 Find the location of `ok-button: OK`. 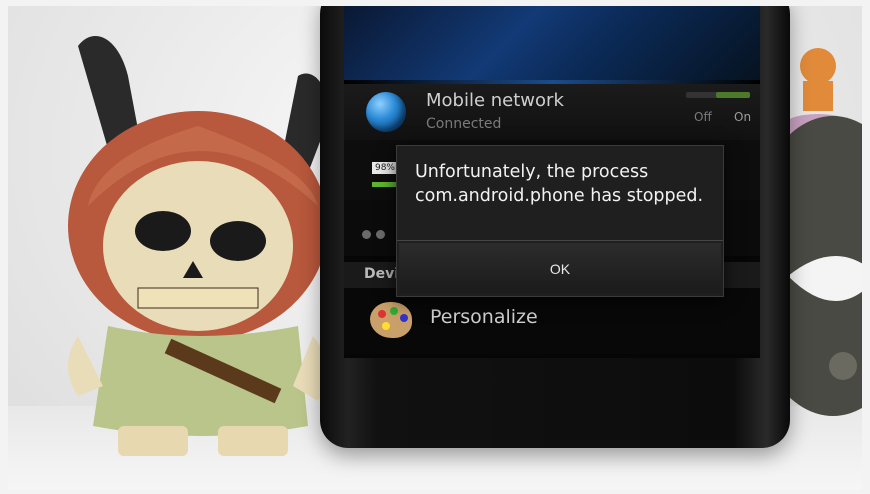

ok-button: OK is located at coordinates (560, 268).